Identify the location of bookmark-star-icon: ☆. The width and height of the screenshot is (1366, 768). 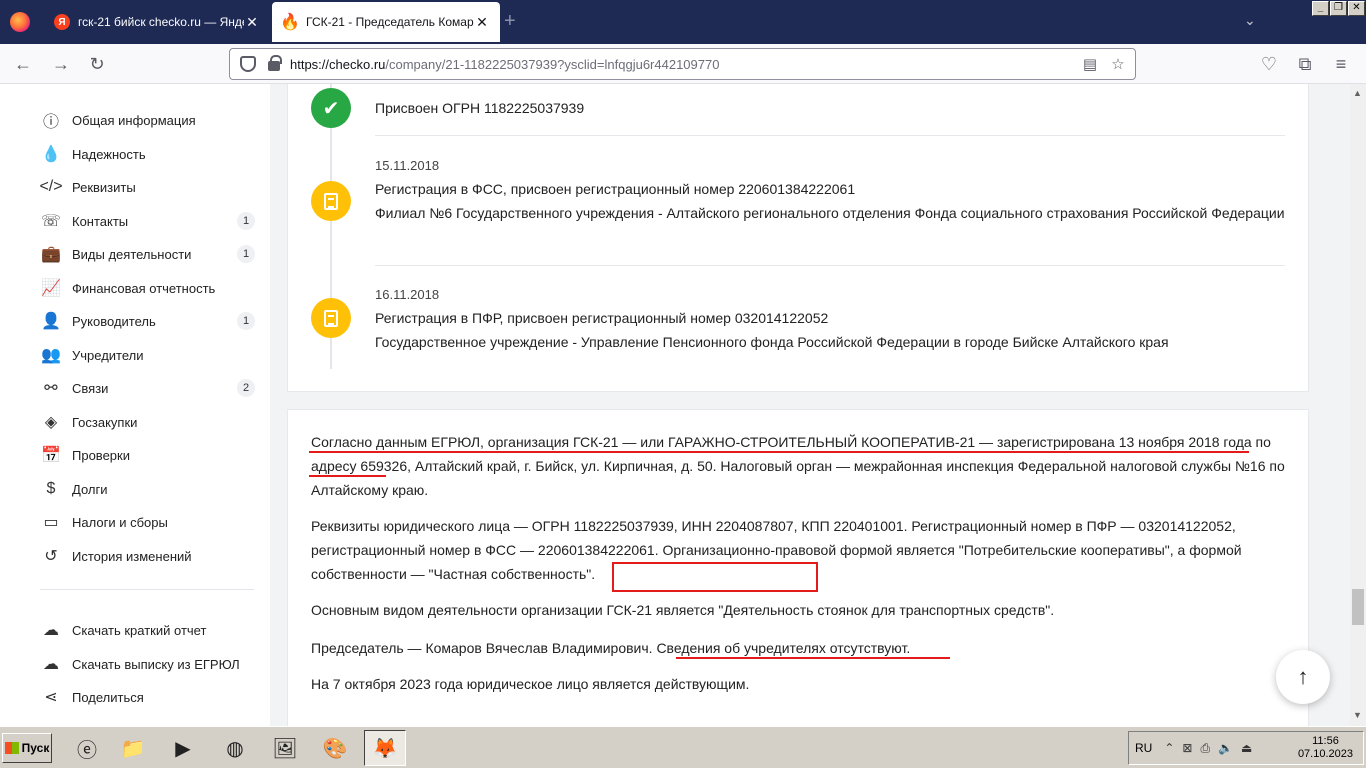
(1118, 64).